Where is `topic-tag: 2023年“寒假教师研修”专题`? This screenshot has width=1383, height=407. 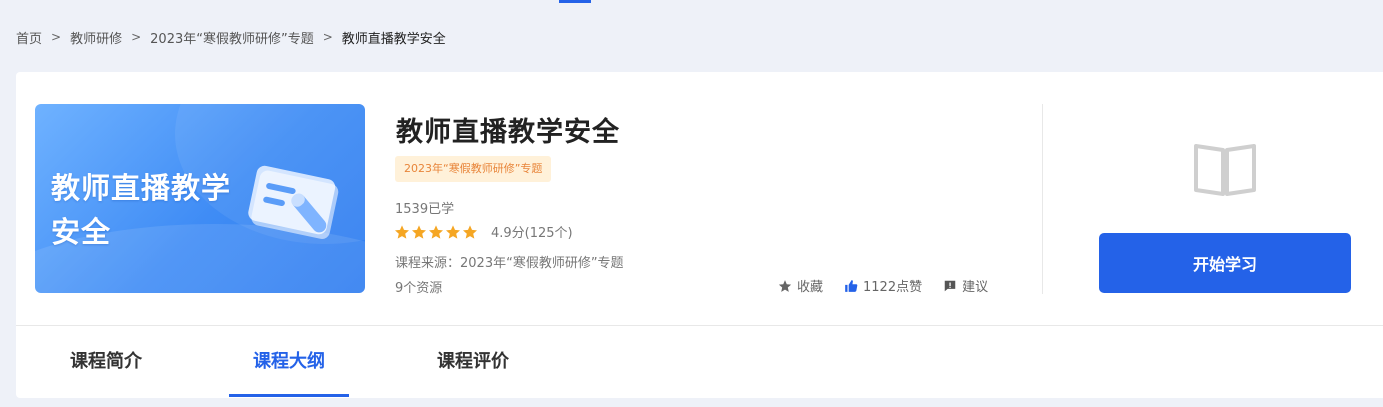 topic-tag: 2023年“寒假教师研修”专题 is located at coordinates (473, 169).